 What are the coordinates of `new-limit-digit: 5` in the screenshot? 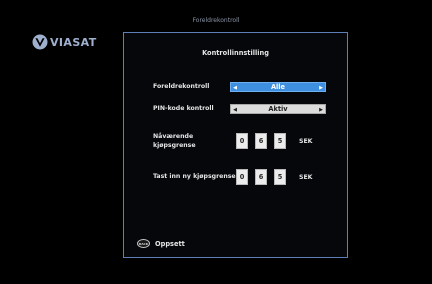 It's located at (280, 177).